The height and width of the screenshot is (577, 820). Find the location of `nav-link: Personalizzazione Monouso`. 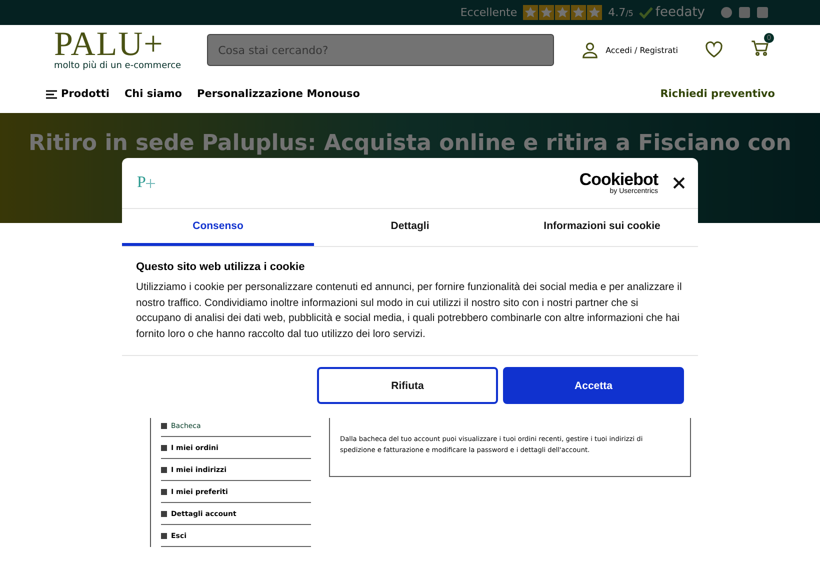

nav-link: Personalizzazione Monouso is located at coordinates (278, 94).